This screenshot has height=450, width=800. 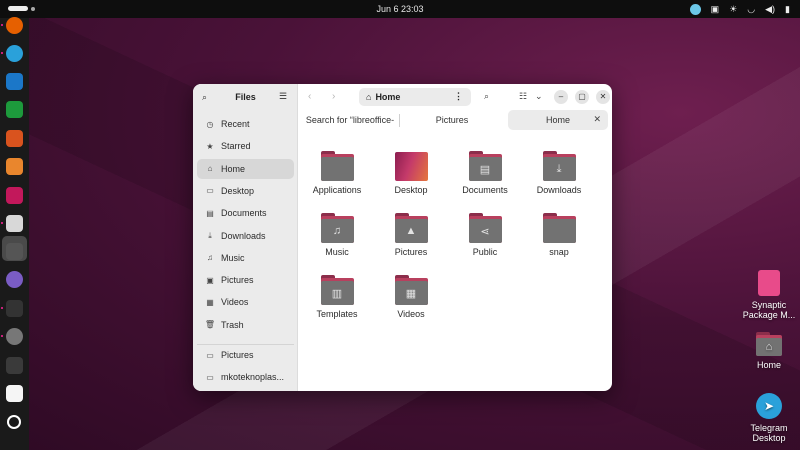 I want to click on forward-arrow-icon: ›, so click(x=333, y=96).